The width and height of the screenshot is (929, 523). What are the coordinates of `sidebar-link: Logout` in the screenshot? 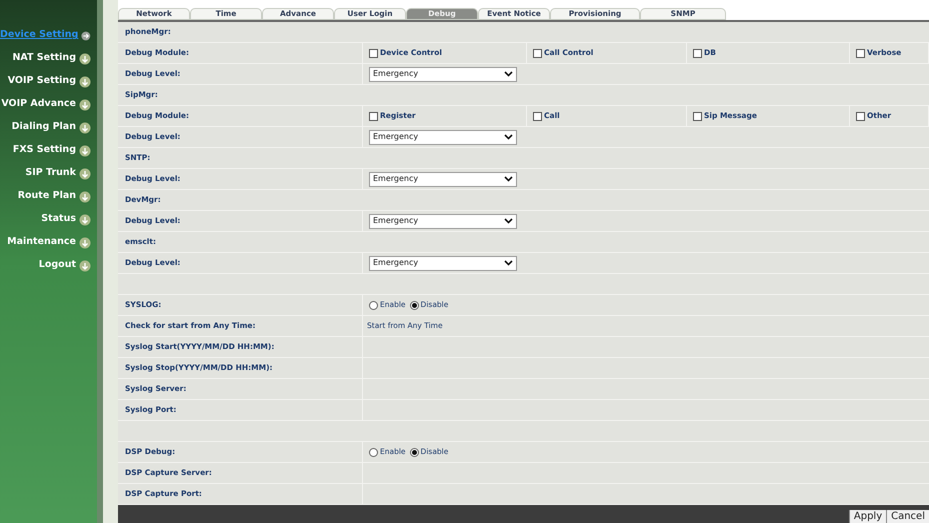 It's located at (57, 265).